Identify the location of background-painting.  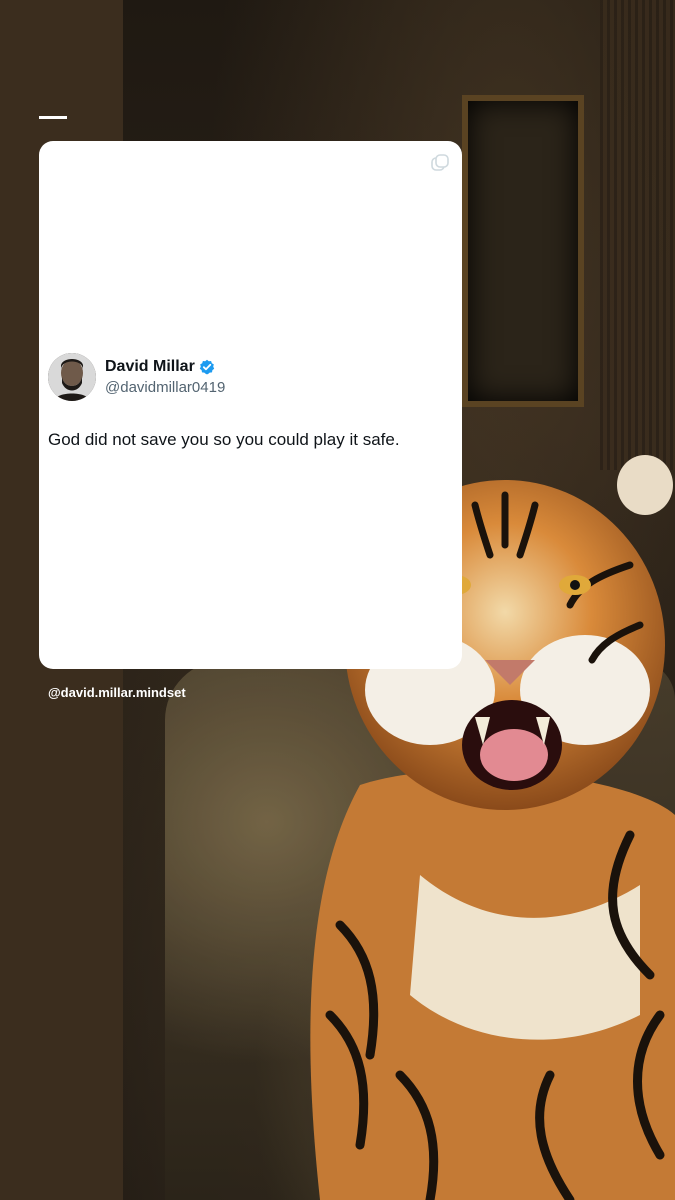
(523, 251).